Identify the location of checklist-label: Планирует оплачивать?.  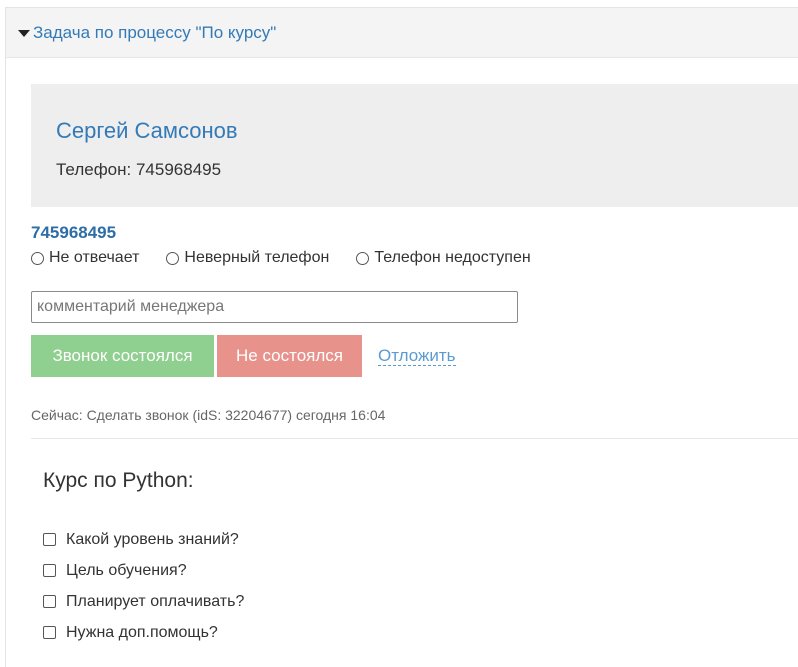
(155, 601).